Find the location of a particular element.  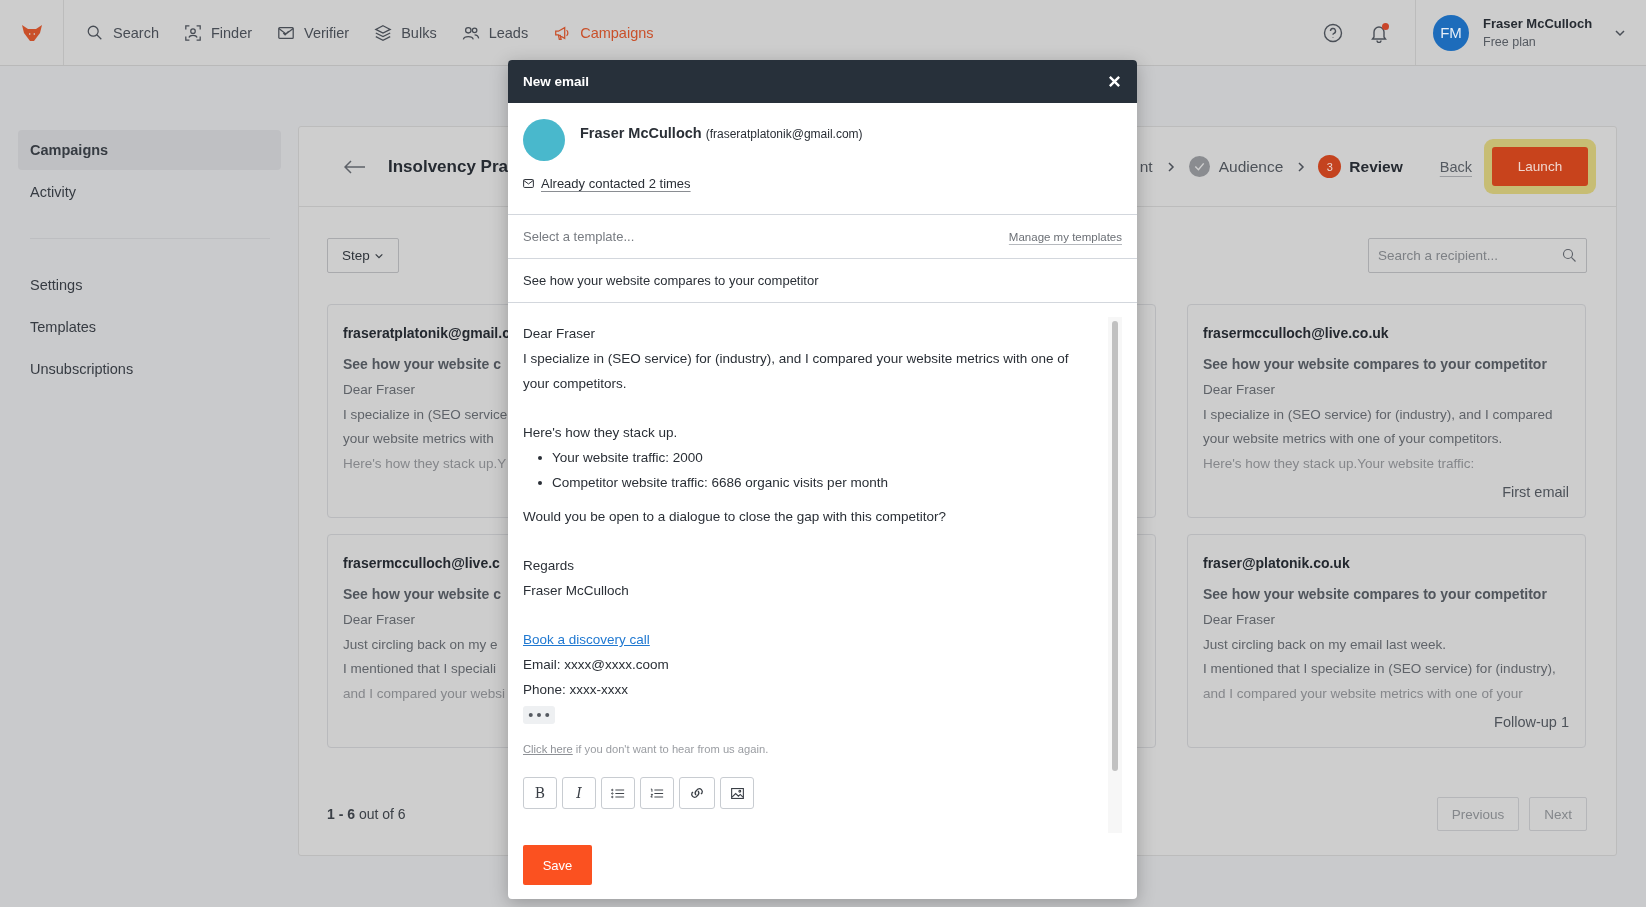

email-text: Fraser McCulloch is located at coordinates (576, 591).